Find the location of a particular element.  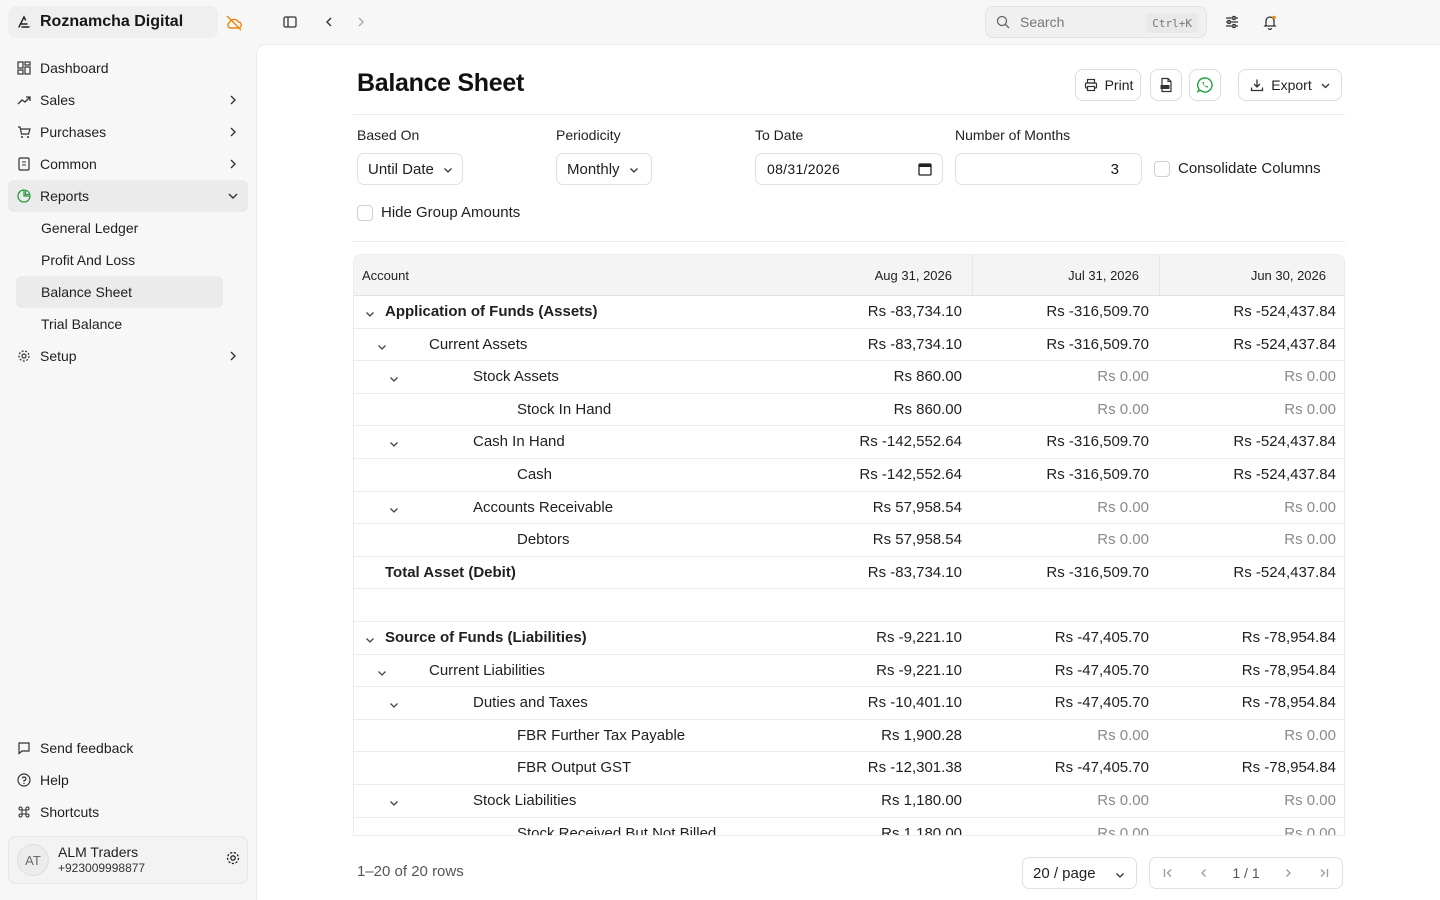

amount-cell: Rs -524,437.84 is located at coordinates (1284, 474).